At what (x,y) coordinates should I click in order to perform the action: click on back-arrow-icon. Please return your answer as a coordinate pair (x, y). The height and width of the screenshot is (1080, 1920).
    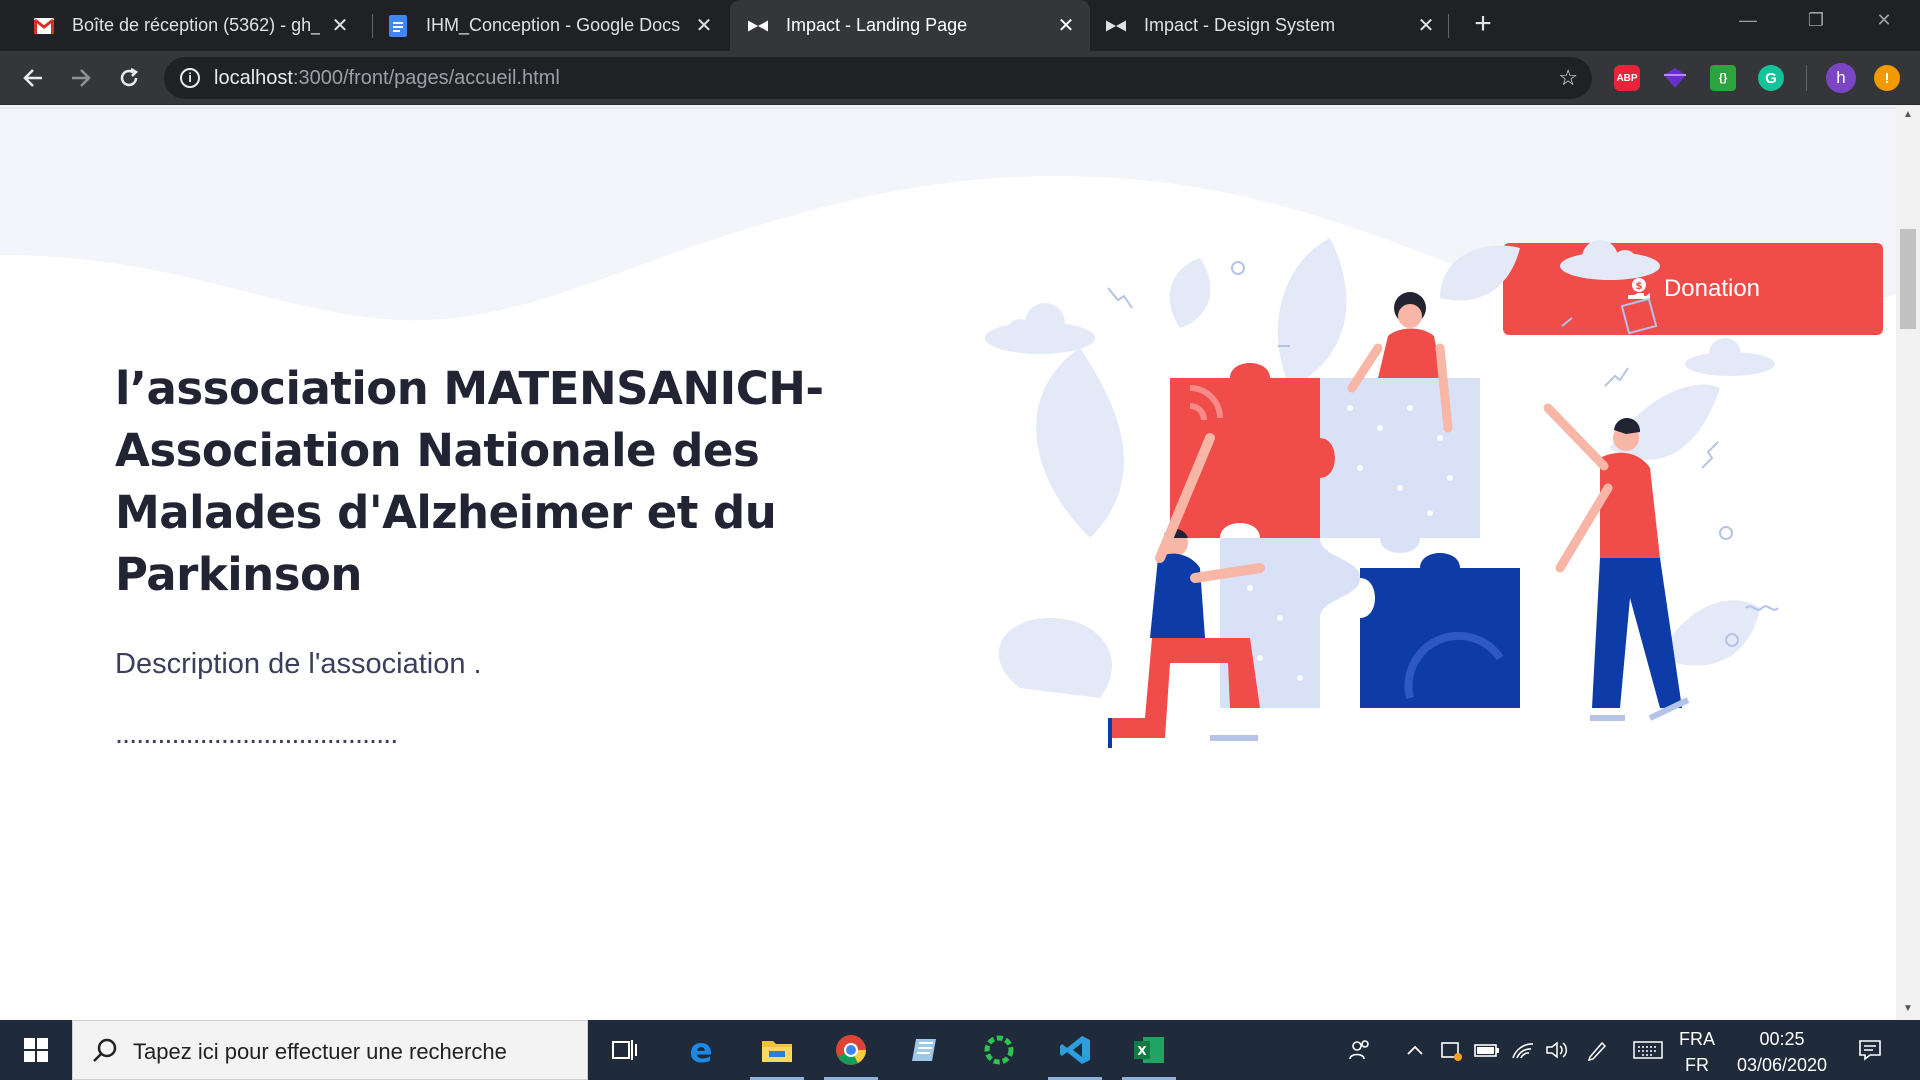
    Looking at the image, I should click on (32, 78).